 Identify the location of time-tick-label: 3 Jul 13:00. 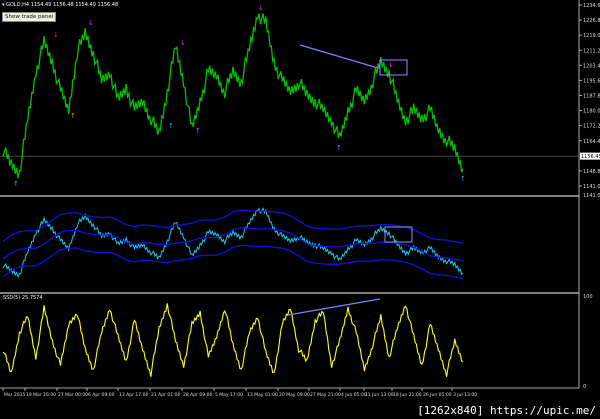
(465, 395).